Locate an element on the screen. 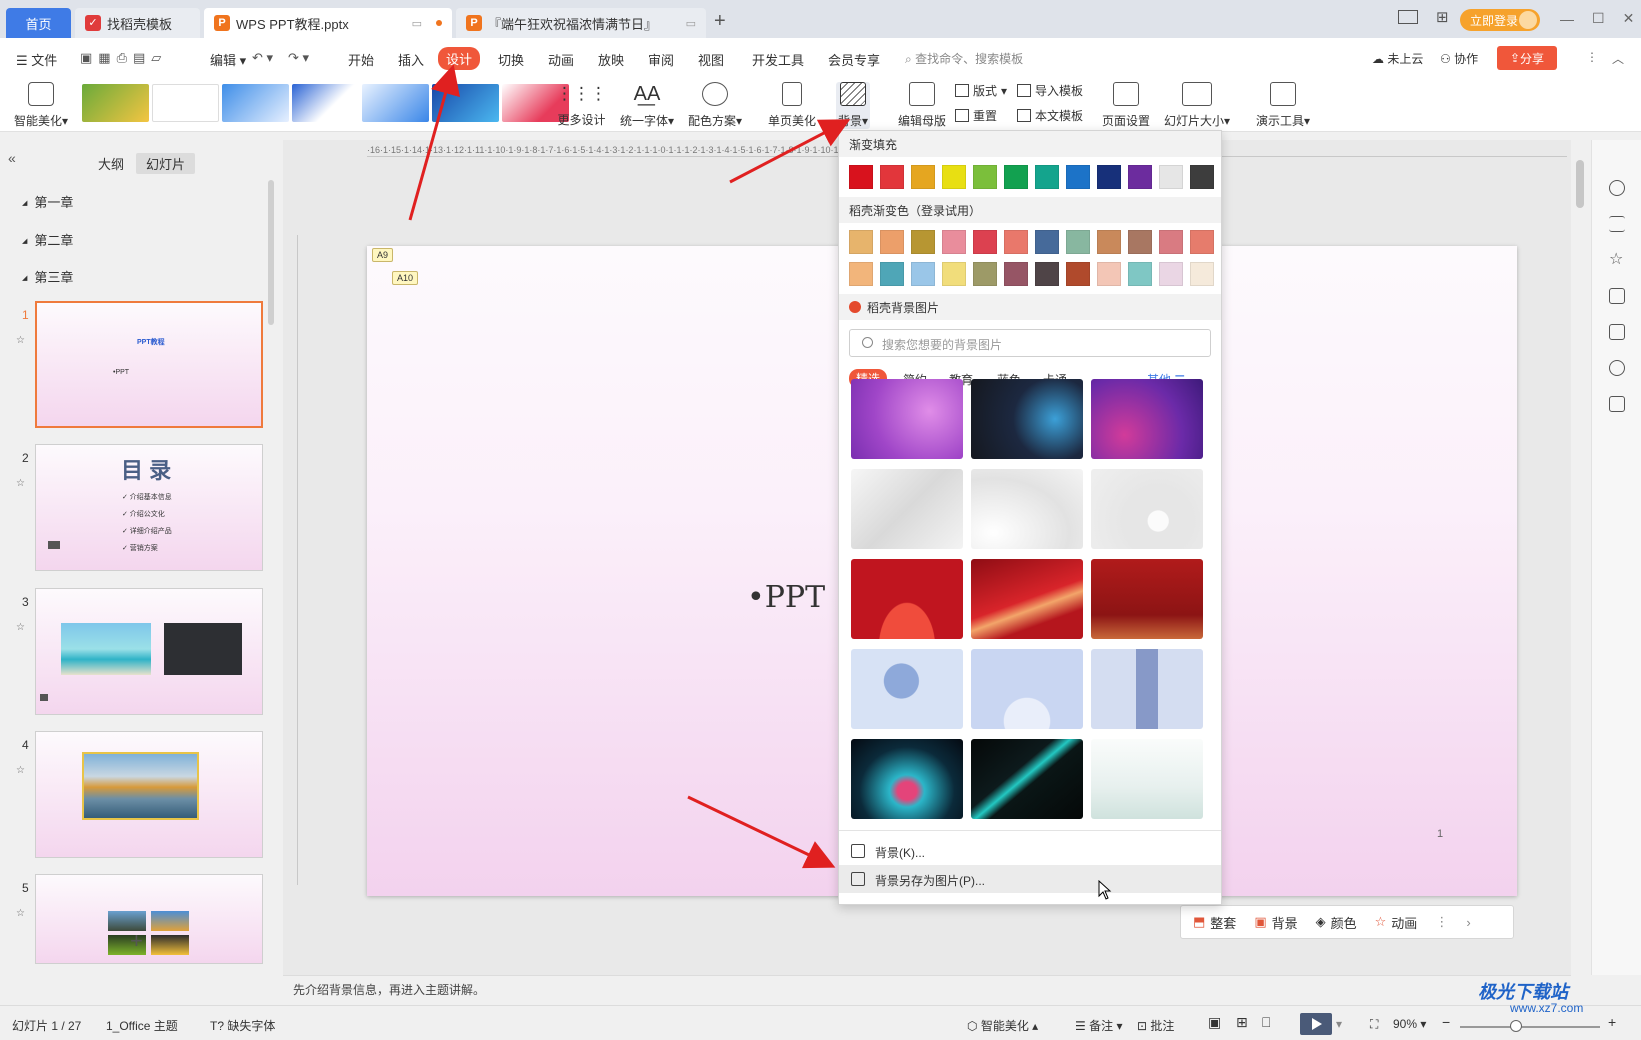 The image size is (1641, 1040). collapse-panel-icon: « is located at coordinates (12, 158).